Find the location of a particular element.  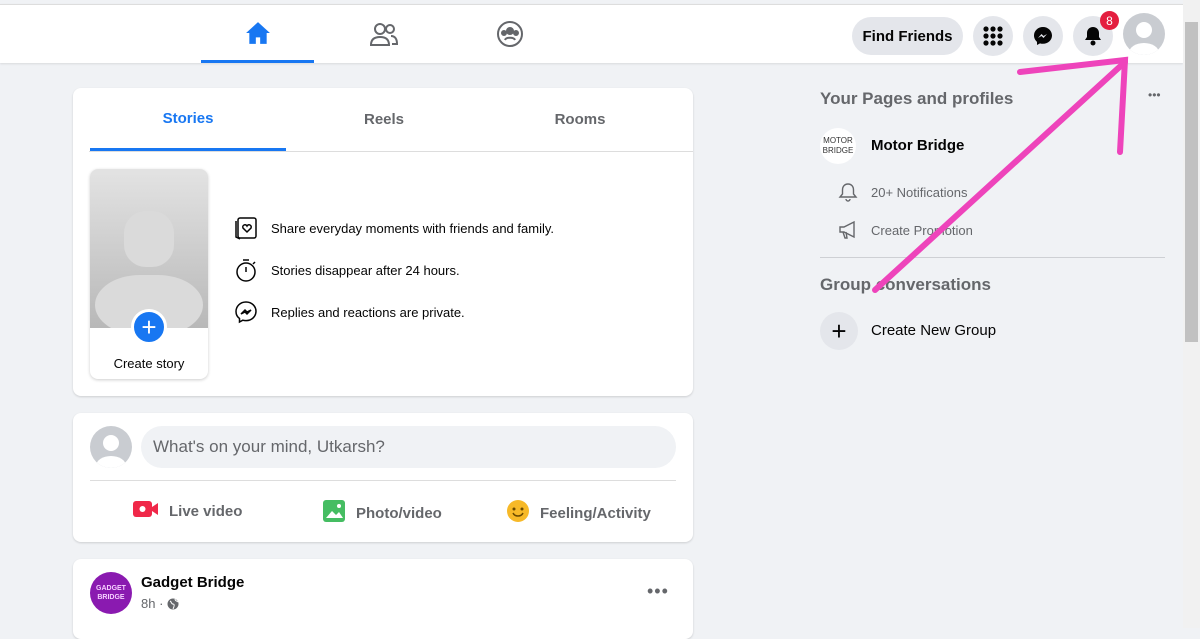

avatar-icon is located at coordinates (1144, 38).